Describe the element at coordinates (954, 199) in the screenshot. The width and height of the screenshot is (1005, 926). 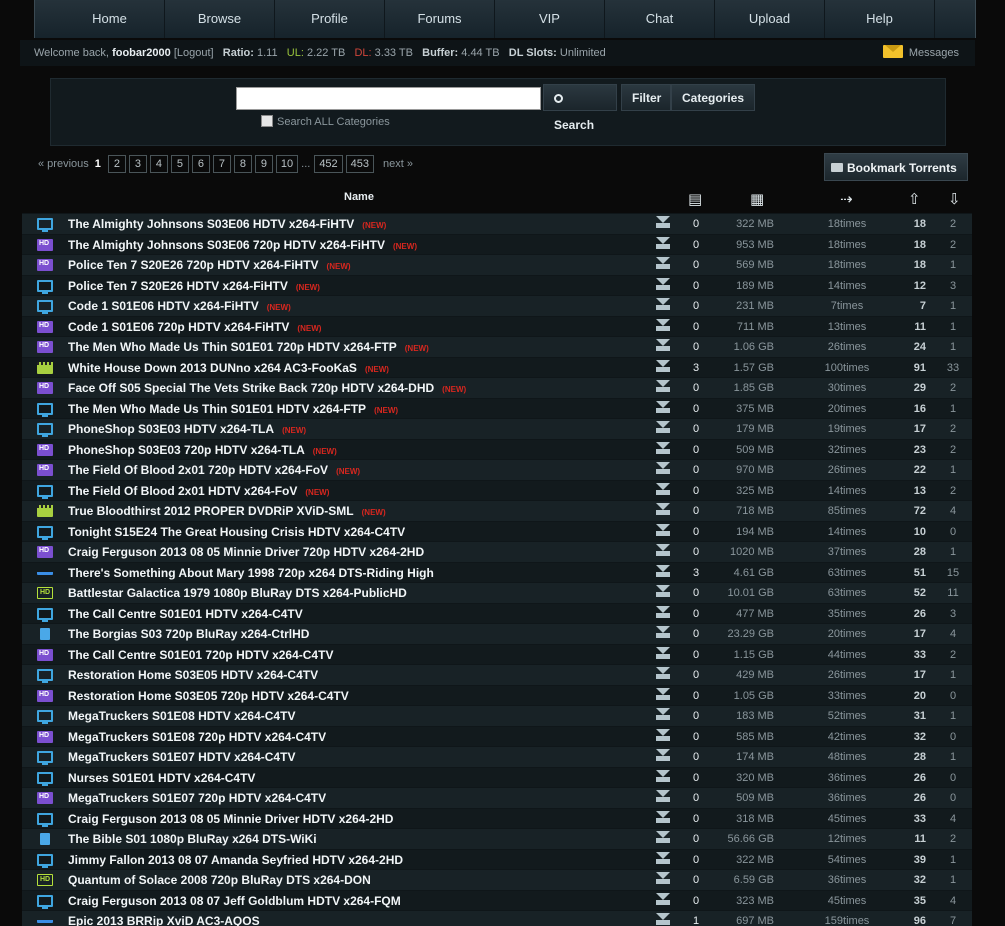
I see `leechers-down-arrow-icon: ⇩` at that location.